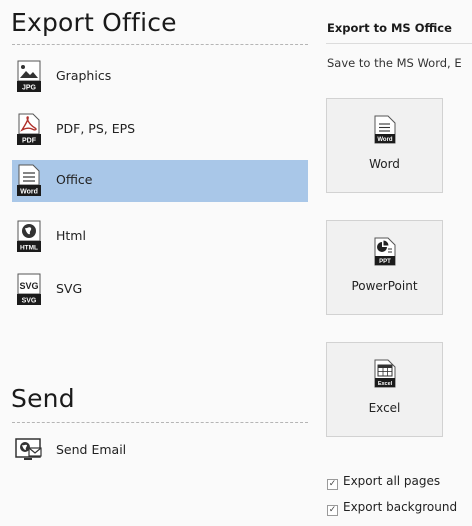 This screenshot has height=526, width=472. Describe the element at coordinates (71, 235) in the screenshot. I see `sidebar-item-label: Html` at that location.